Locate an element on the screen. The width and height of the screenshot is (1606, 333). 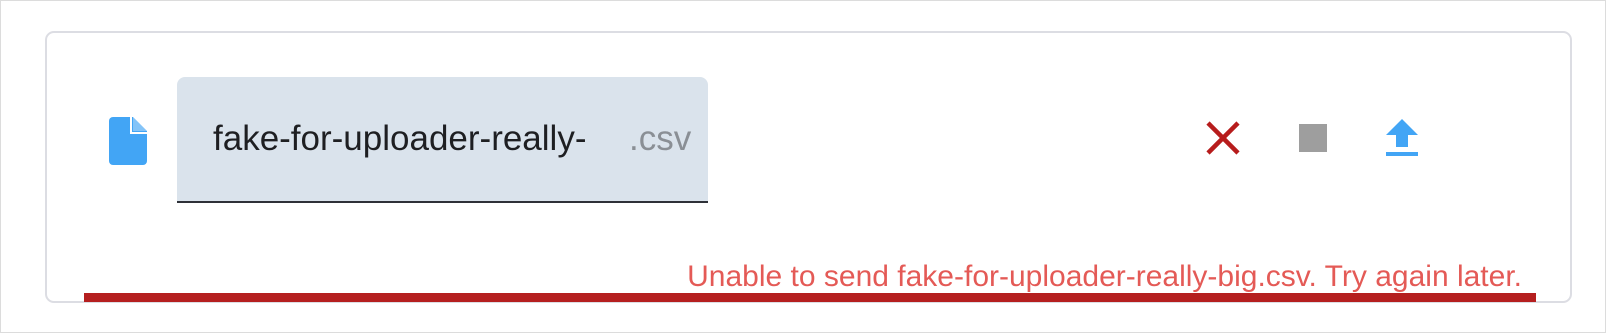
upload-icon is located at coordinates (1402, 137).